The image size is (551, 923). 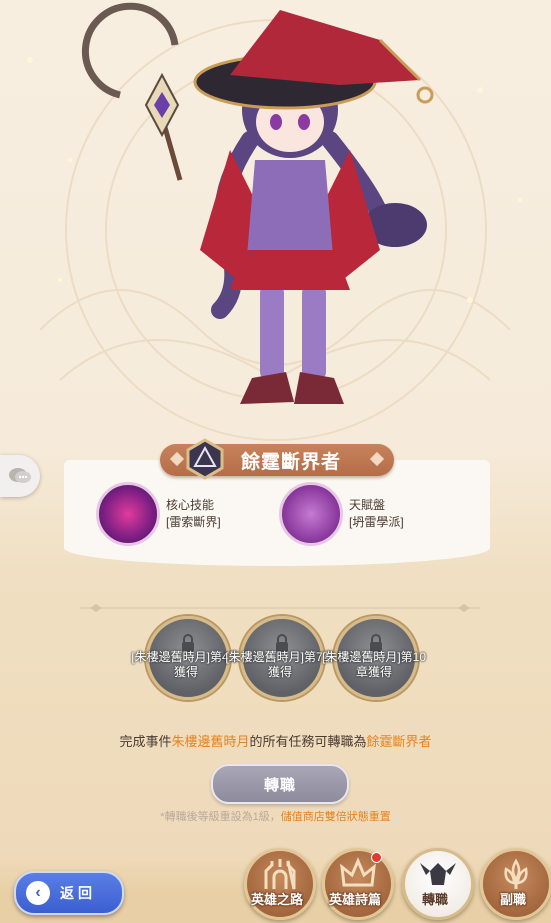 I want to click on nav-hero-epic-label: 英雄詩篇, so click(x=354, y=899).